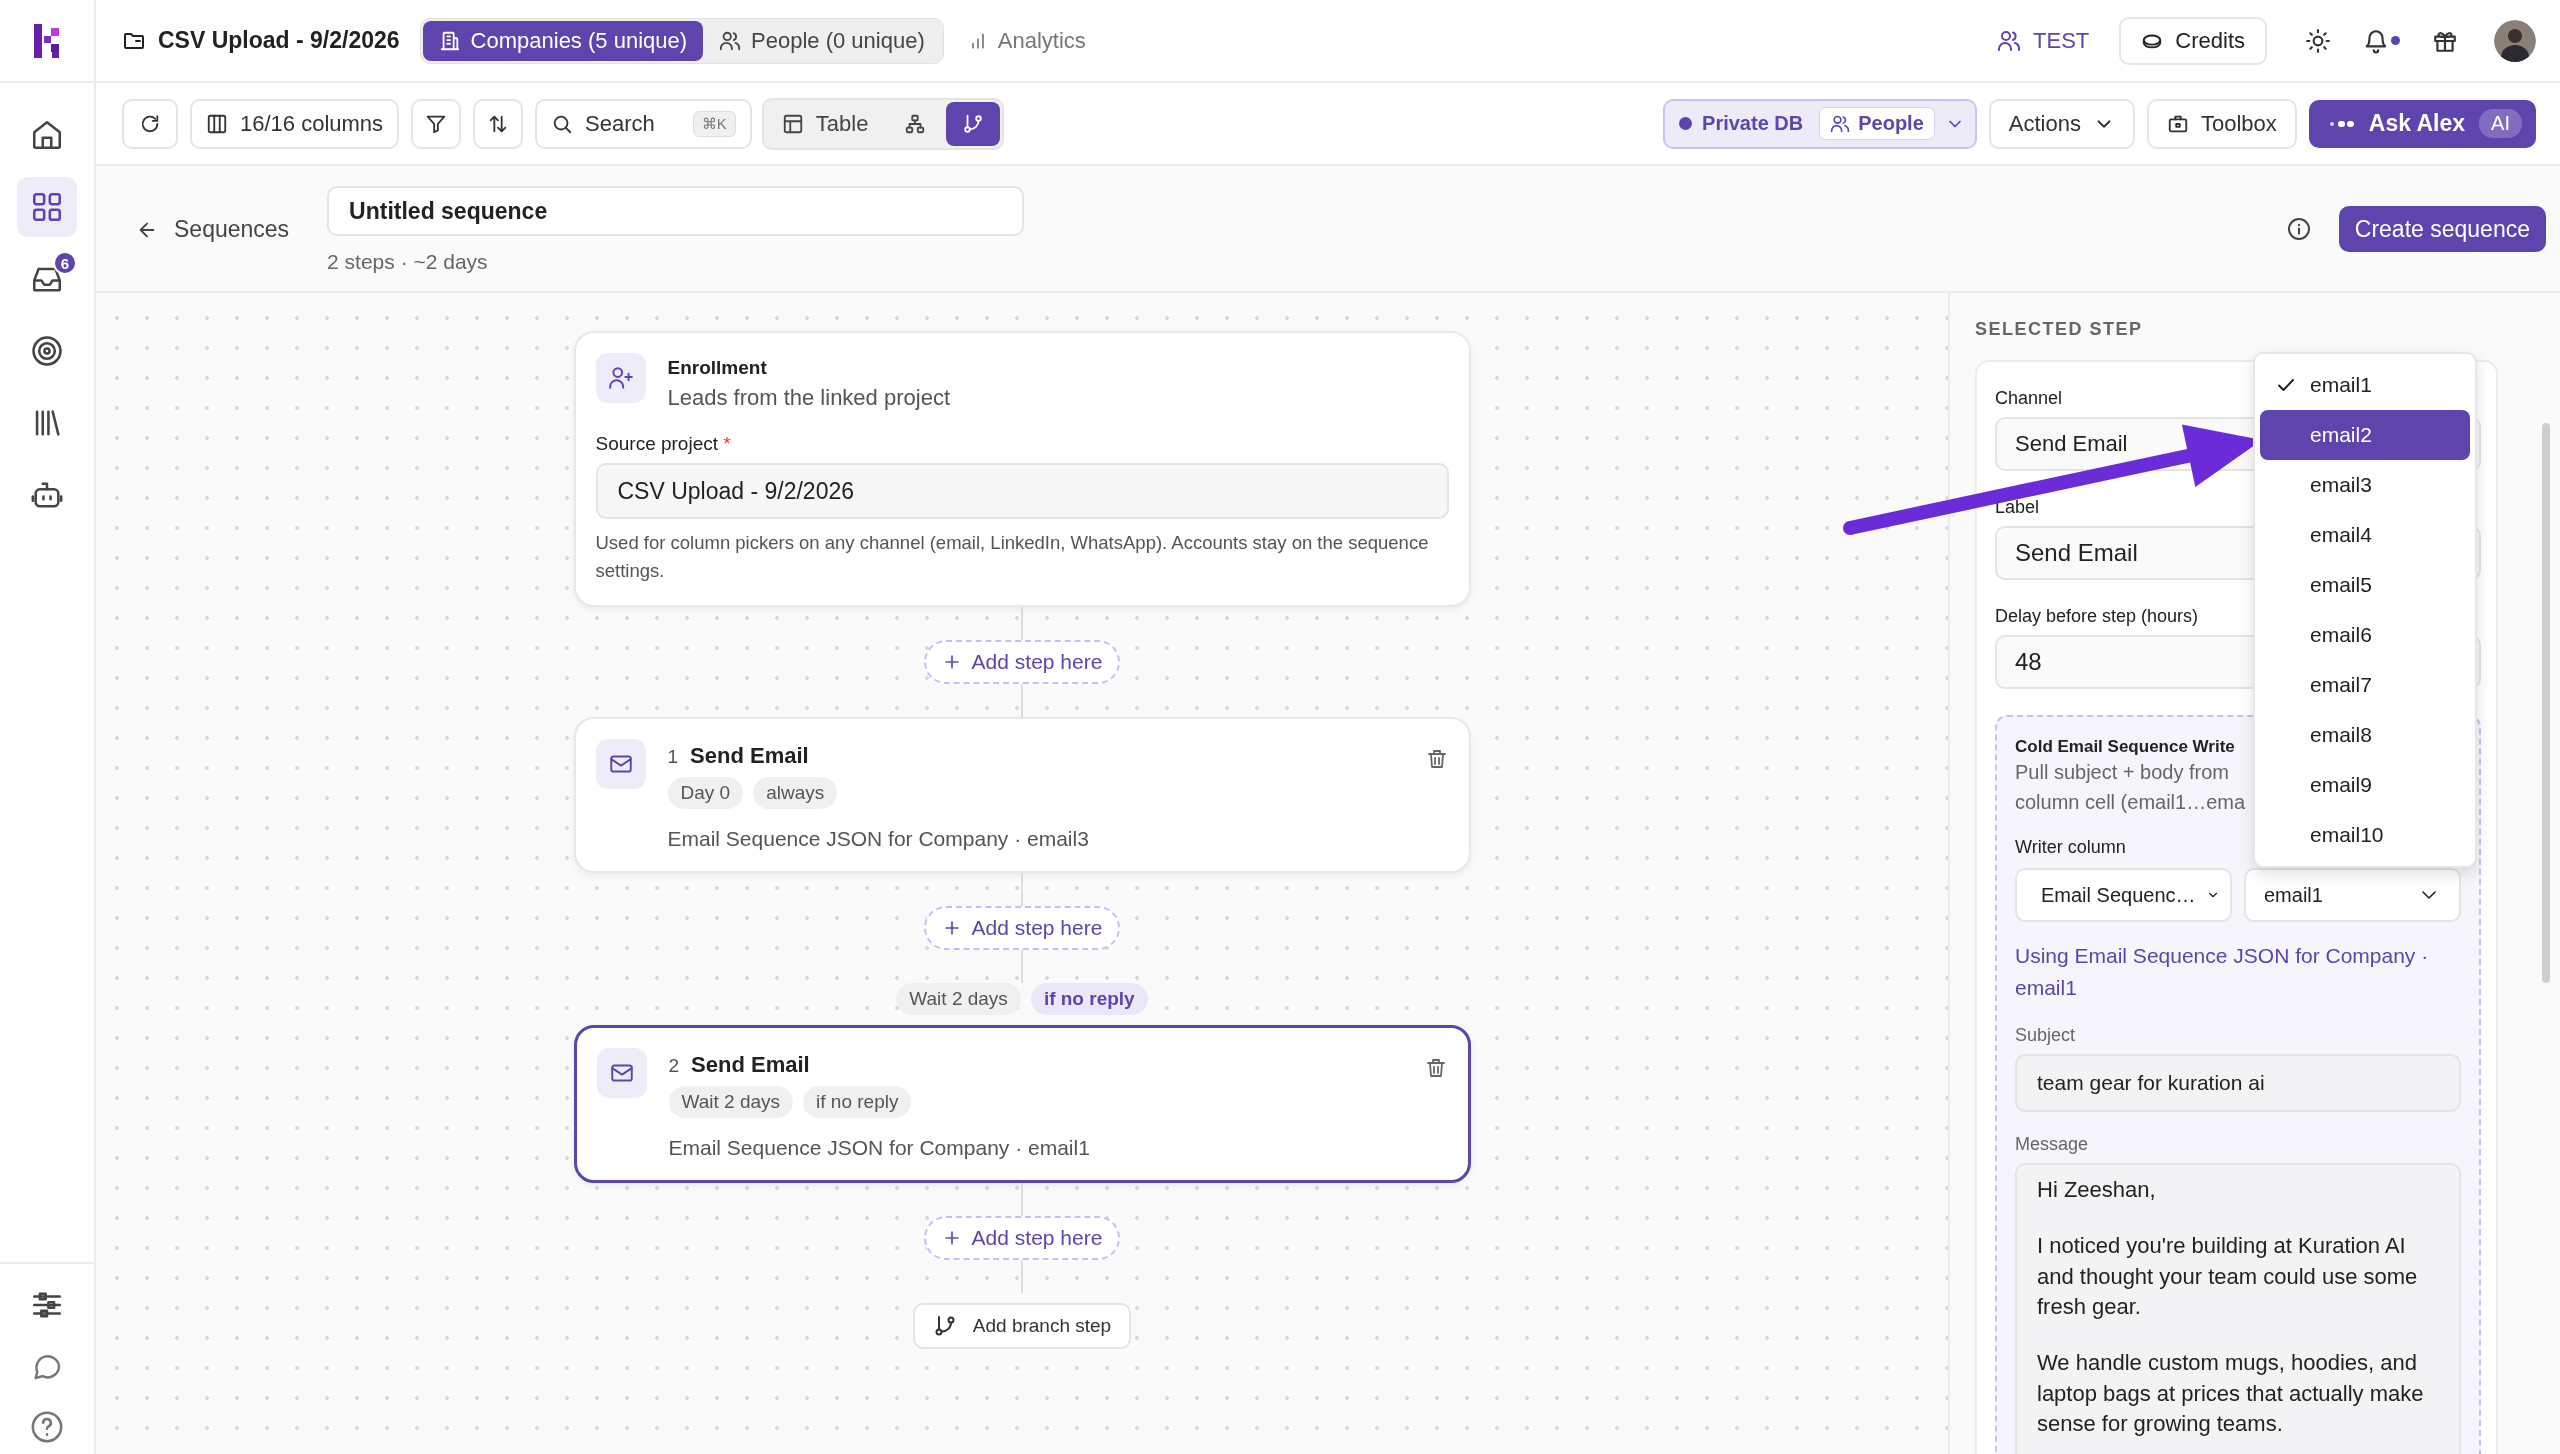 This screenshot has height=1454, width=2560. I want to click on tab: People (0 unique), so click(822, 40).